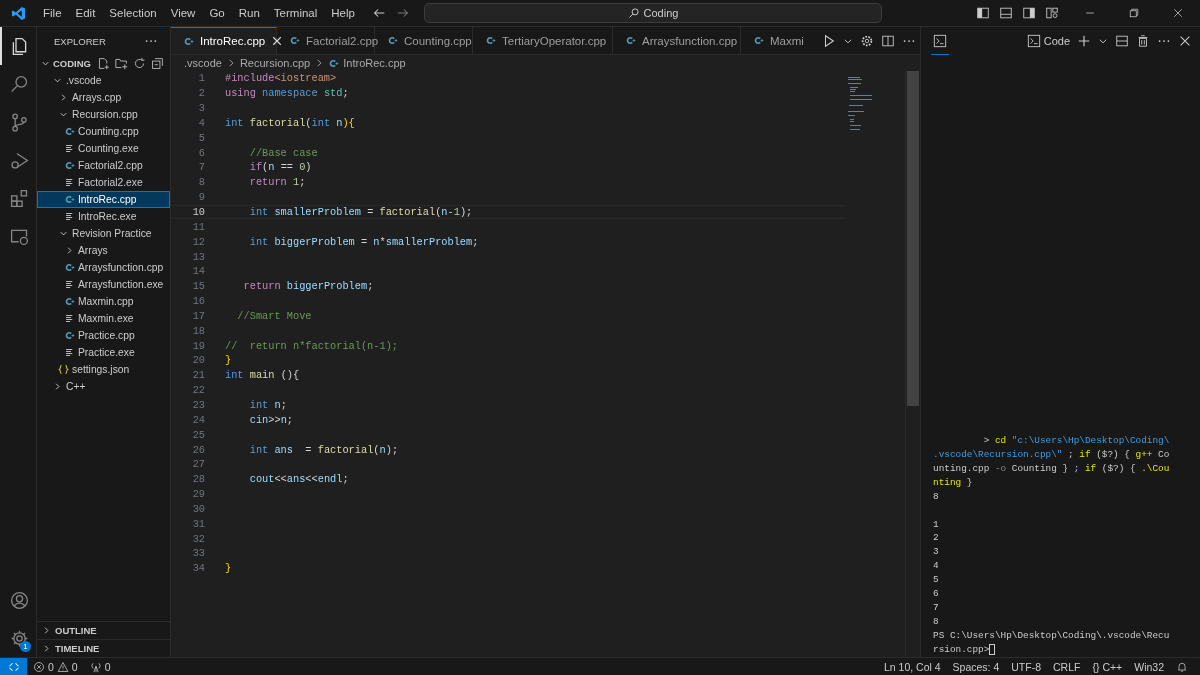 This screenshot has height=675, width=1200. What do you see at coordinates (1149, 666) in the screenshot?
I see `status-item: Win32` at bounding box center [1149, 666].